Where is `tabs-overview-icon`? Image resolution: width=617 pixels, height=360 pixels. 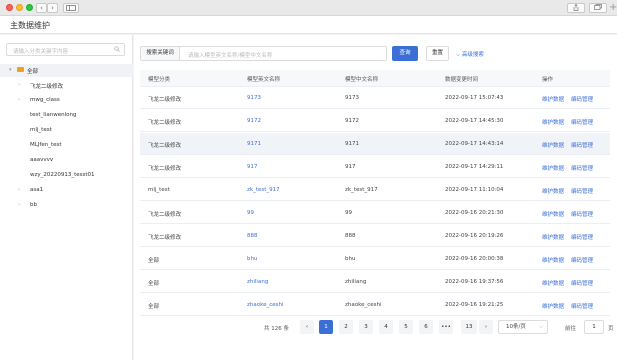 tabs-overview-icon is located at coordinates (598, 8).